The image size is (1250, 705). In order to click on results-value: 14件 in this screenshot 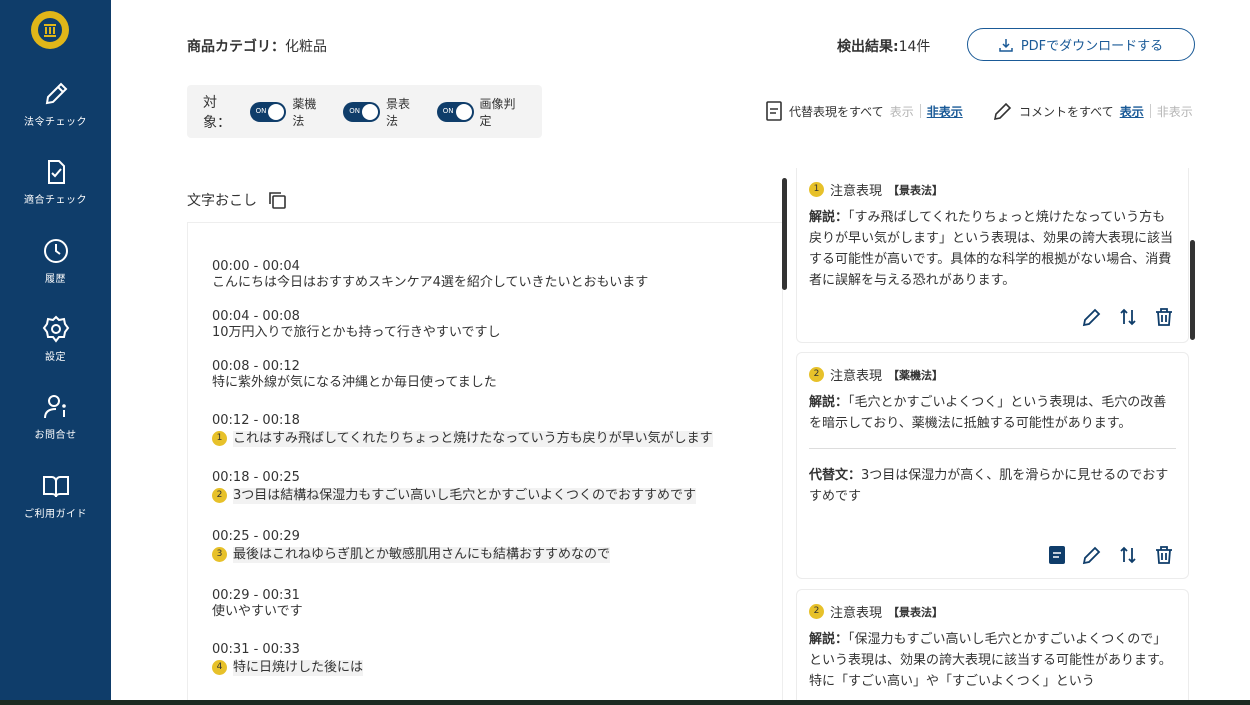, I will do `click(914, 47)`.